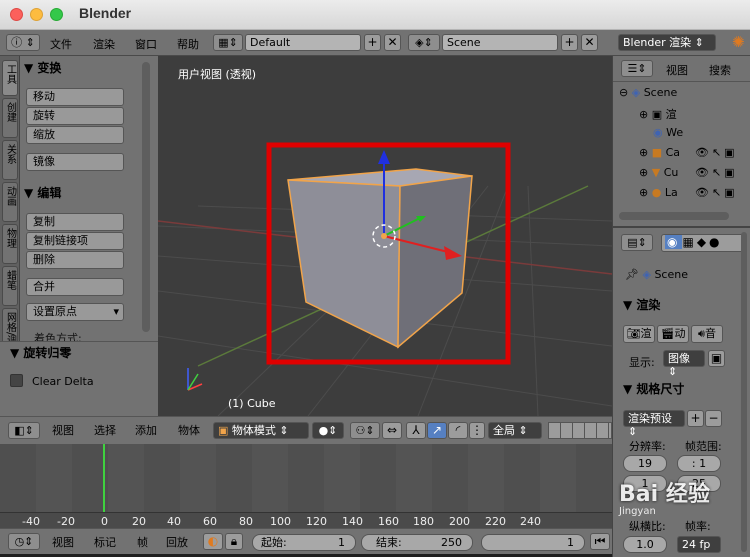  What do you see at coordinates (75, 287) in the screenshot?
I see `join-button: 合并` at bounding box center [75, 287].